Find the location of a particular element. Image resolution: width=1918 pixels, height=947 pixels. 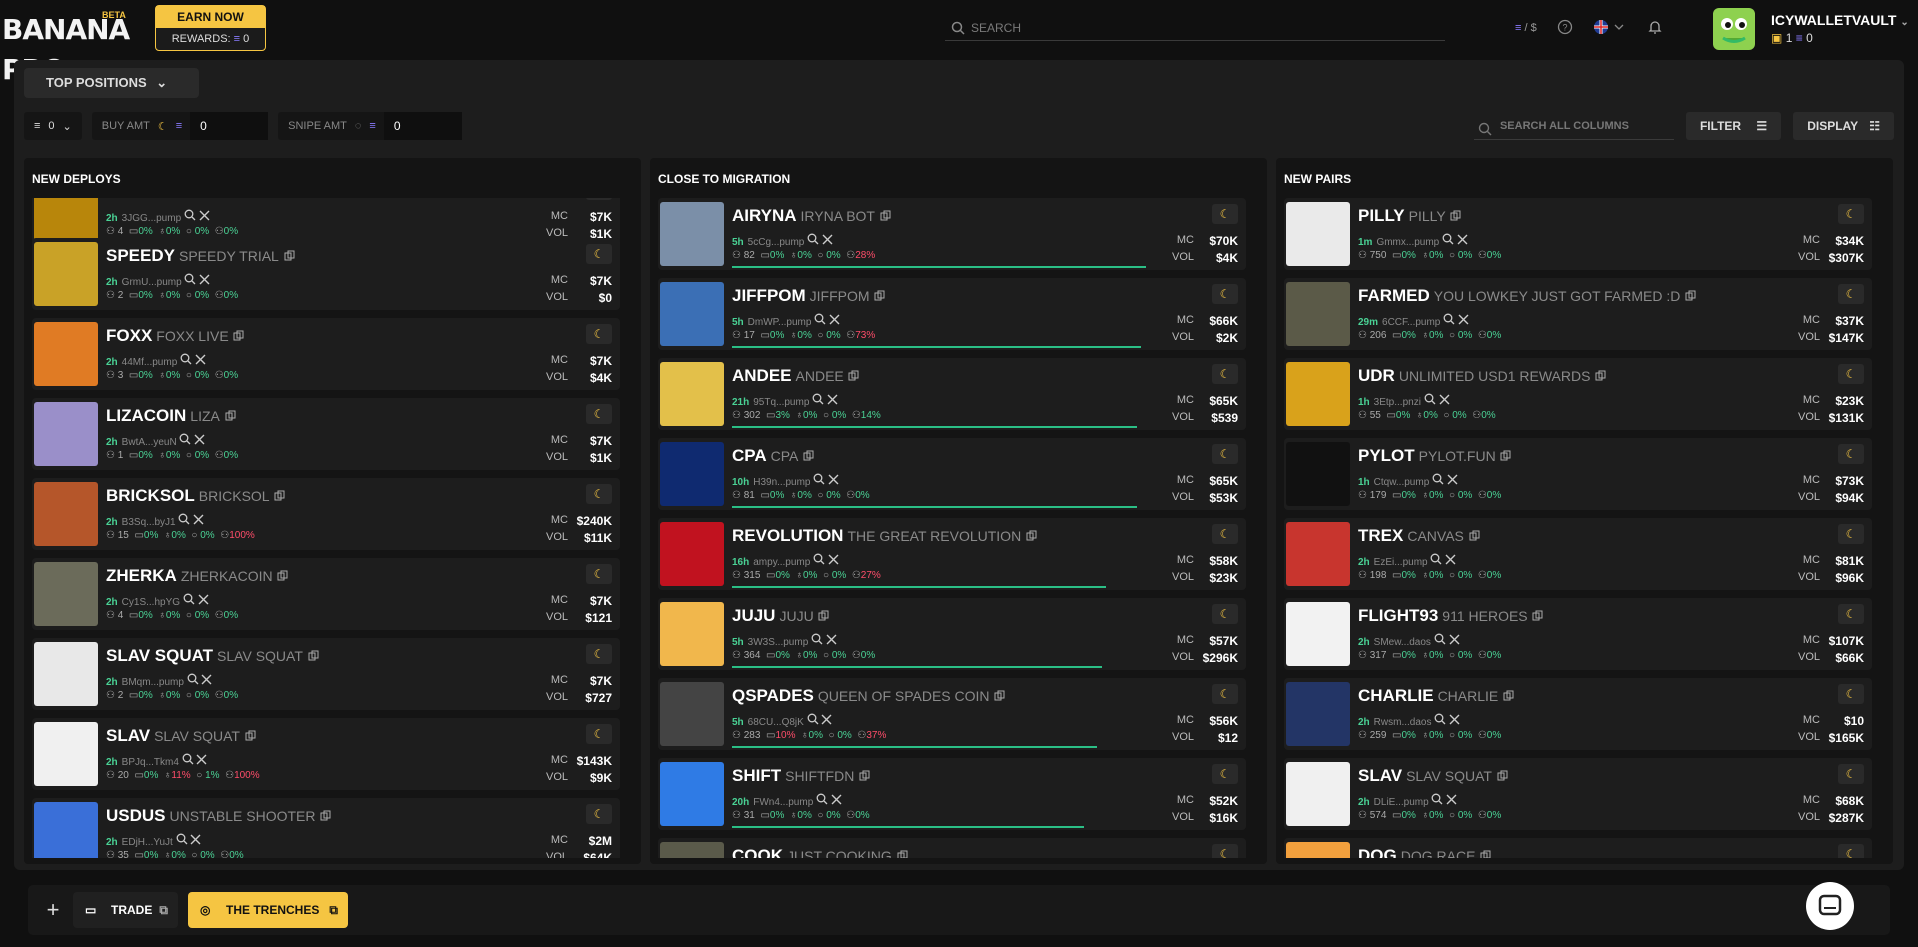

token-address: 95Tq...pump is located at coordinates (781, 402).